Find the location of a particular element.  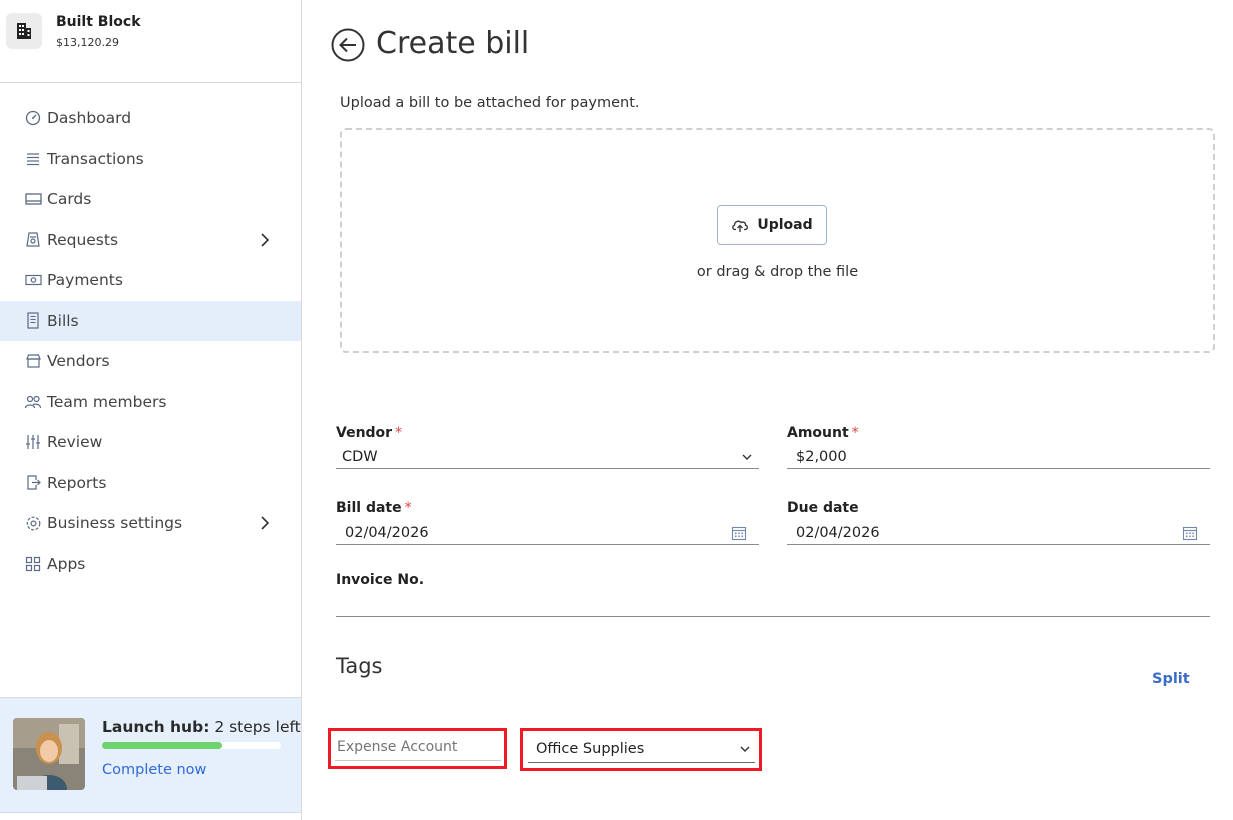

expense-account-highlight is located at coordinates (417, 748).